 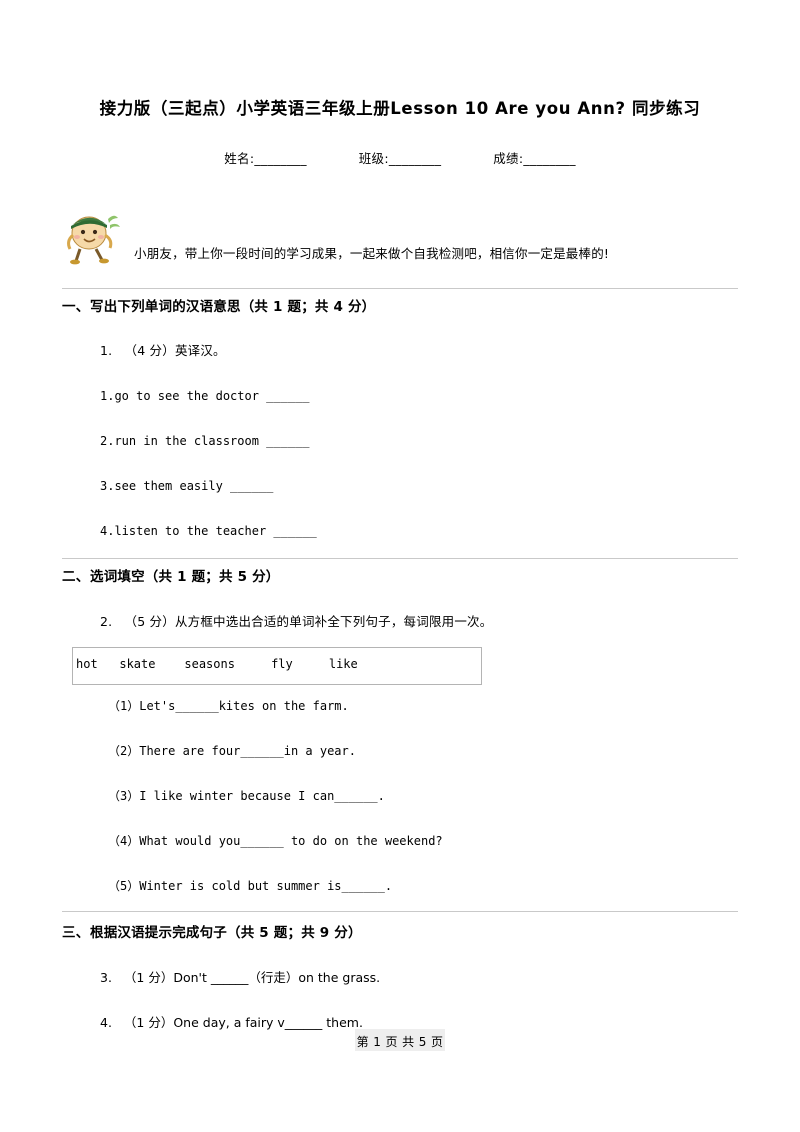 What do you see at coordinates (228, 706) in the screenshot?
I see `question-2-item-1: （1）Let's______kites on the farm.` at bounding box center [228, 706].